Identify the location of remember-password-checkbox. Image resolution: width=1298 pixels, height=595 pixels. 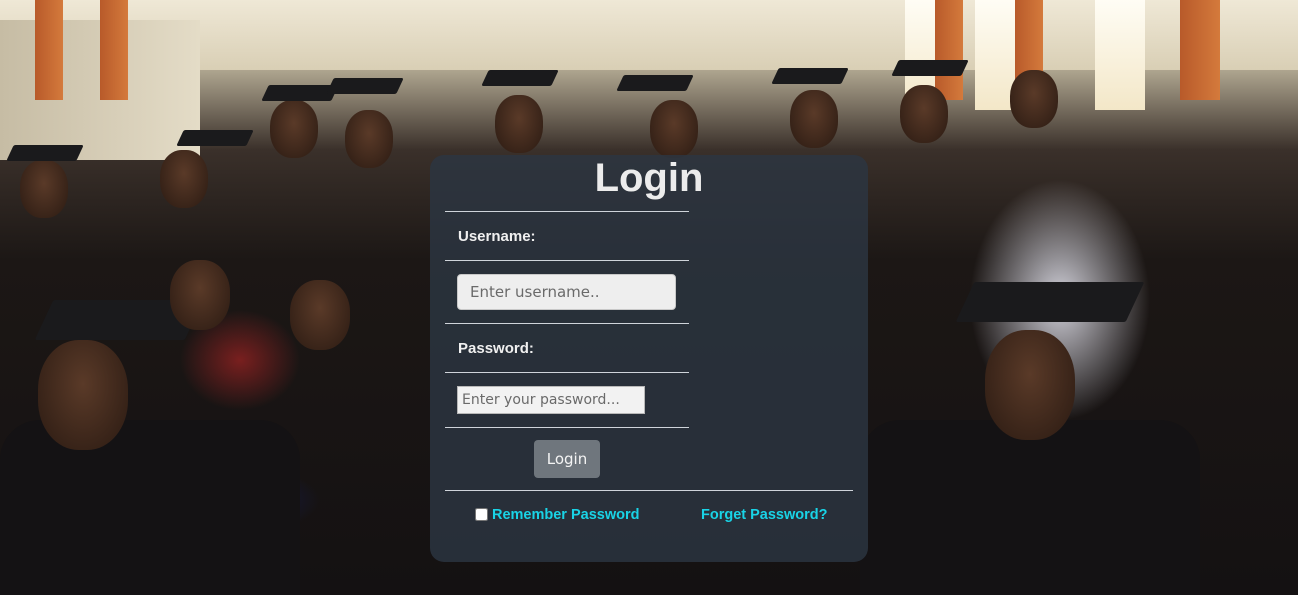
(481, 514).